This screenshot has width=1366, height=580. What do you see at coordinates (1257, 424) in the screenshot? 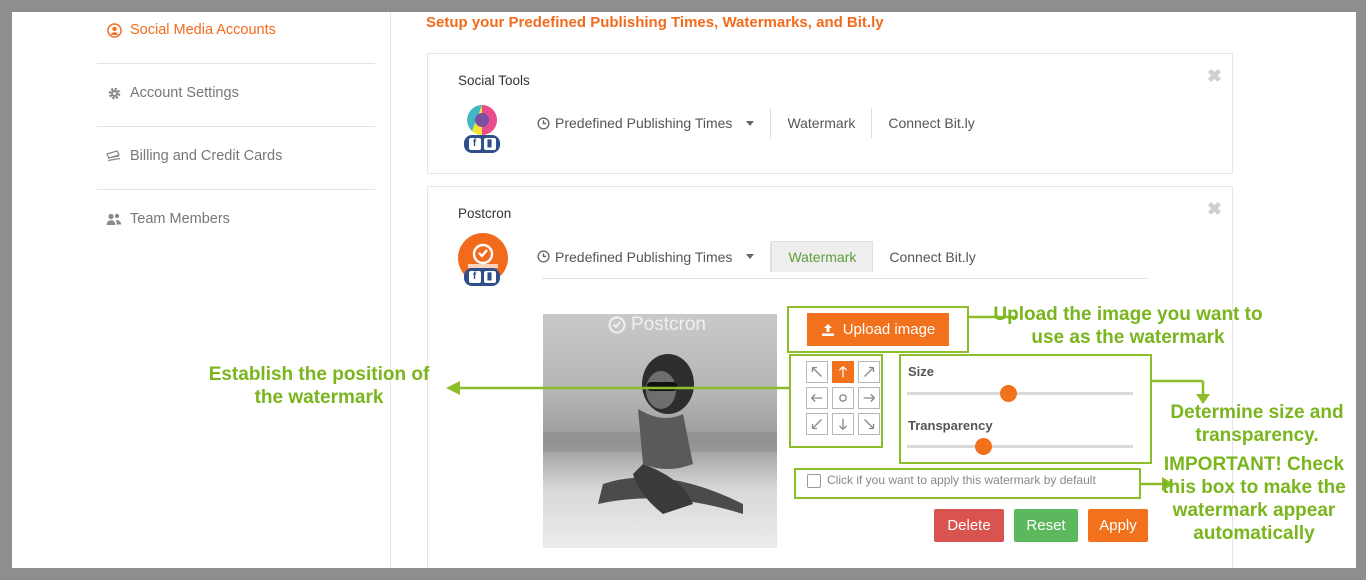
I see `annotation-size: Determine size and transparency.` at bounding box center [1257, 424].